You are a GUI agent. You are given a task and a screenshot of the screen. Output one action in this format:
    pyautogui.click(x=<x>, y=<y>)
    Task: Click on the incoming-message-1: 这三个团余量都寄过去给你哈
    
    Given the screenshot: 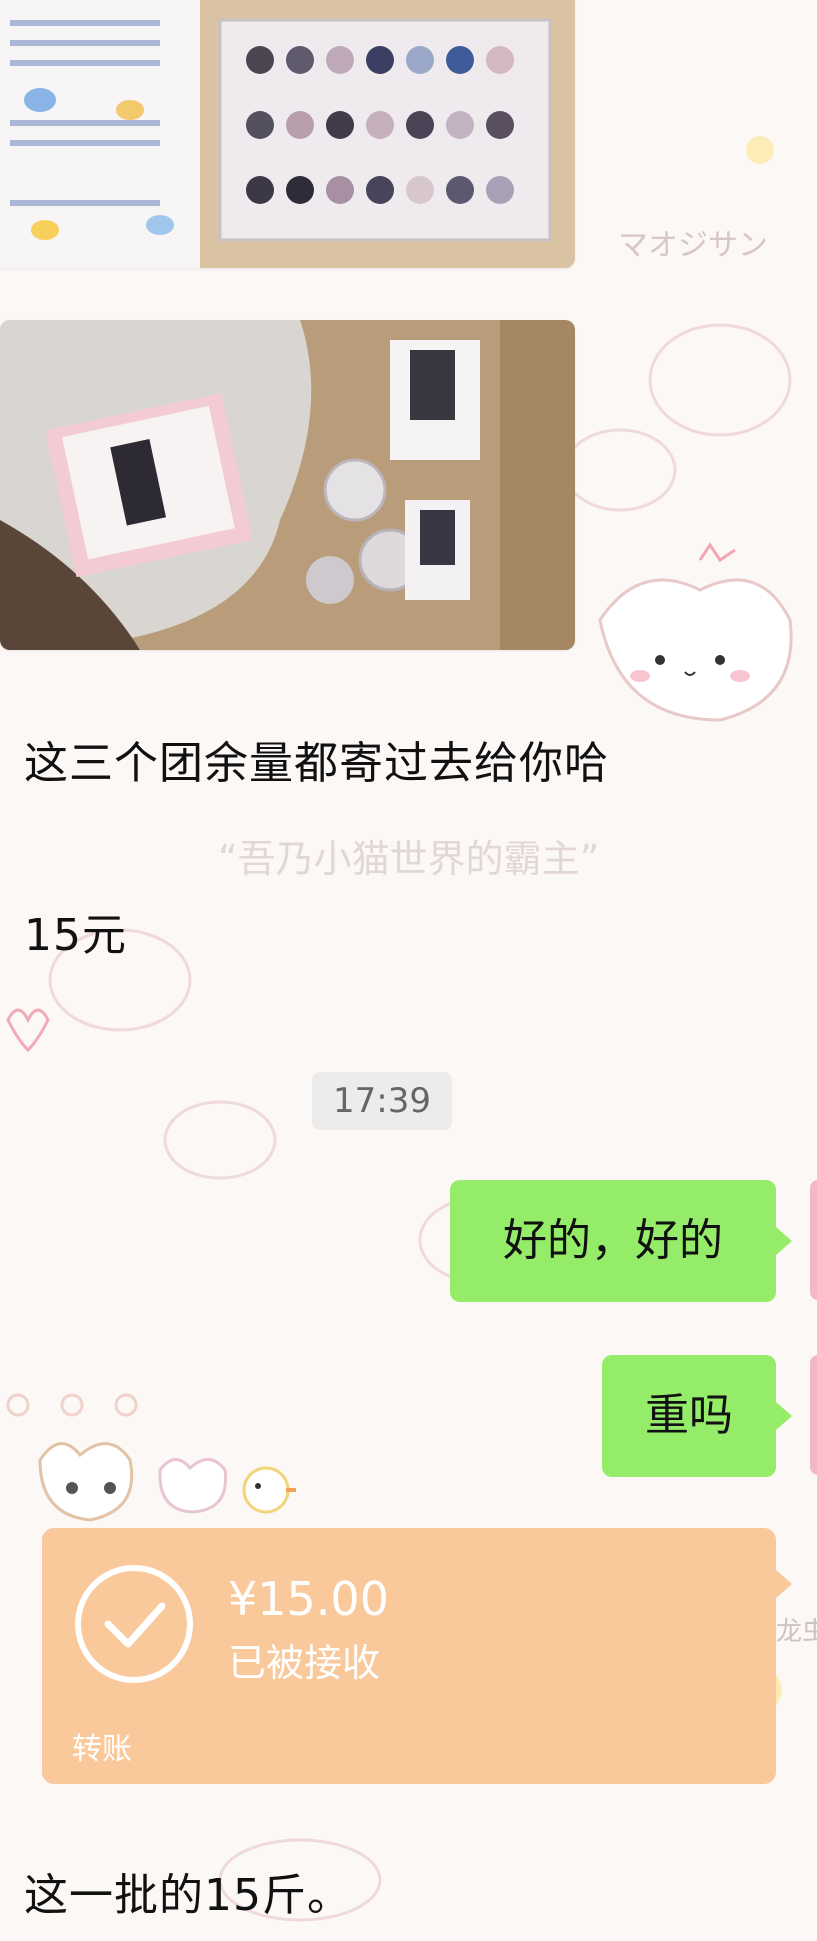 What is the action you would take?
    pyautogui.click(x=316, y=764)
    